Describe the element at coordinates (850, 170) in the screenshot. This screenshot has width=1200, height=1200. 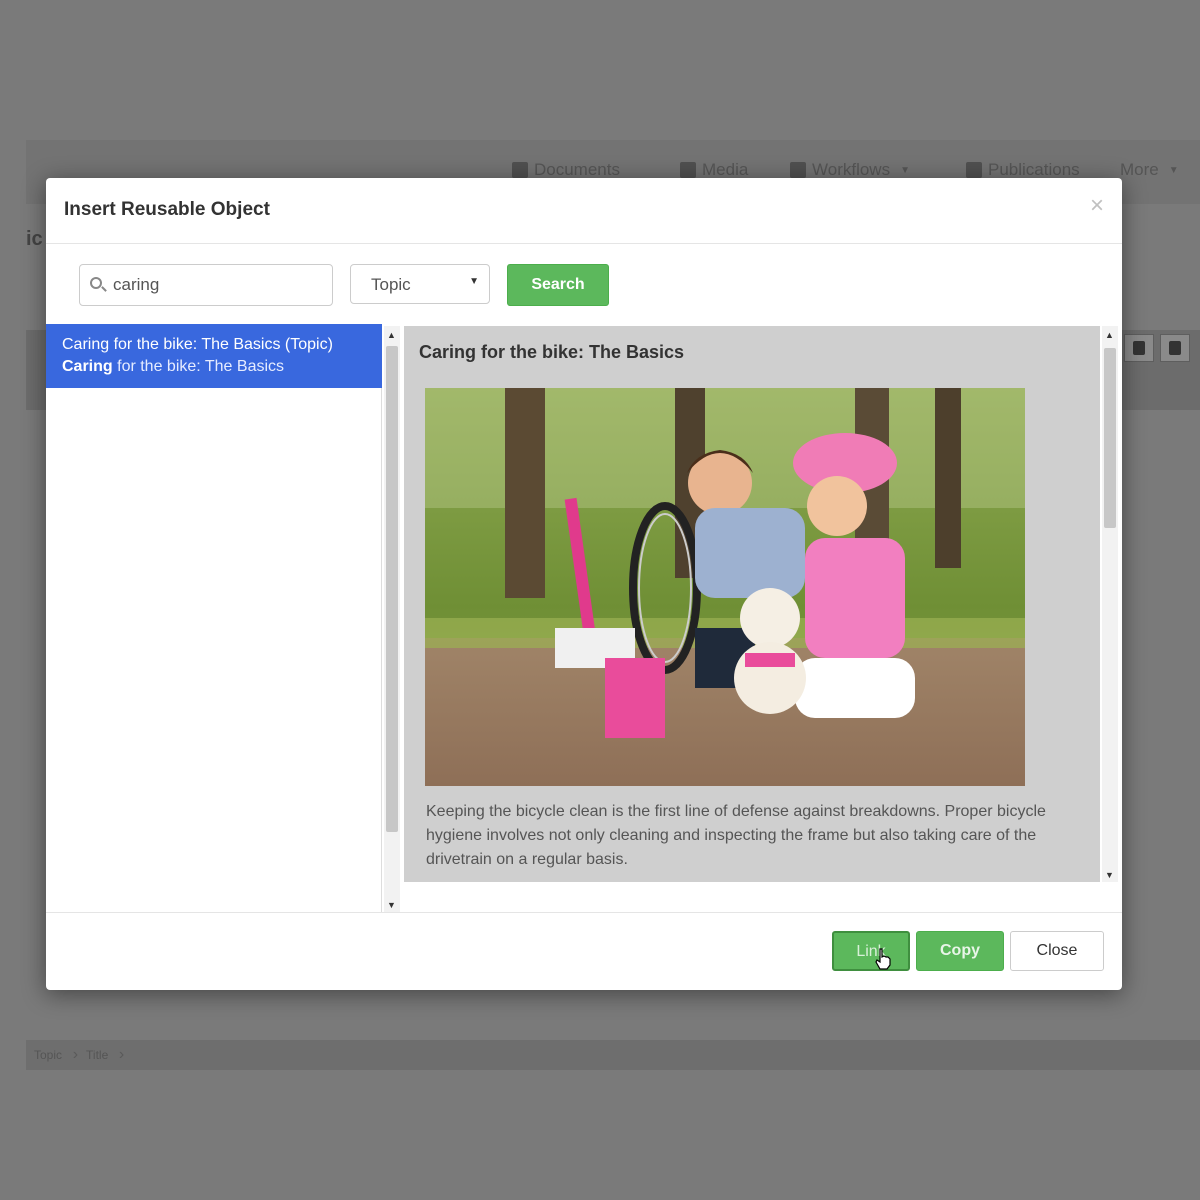
I see `nav-workflows: Workflows ▼` at that location.